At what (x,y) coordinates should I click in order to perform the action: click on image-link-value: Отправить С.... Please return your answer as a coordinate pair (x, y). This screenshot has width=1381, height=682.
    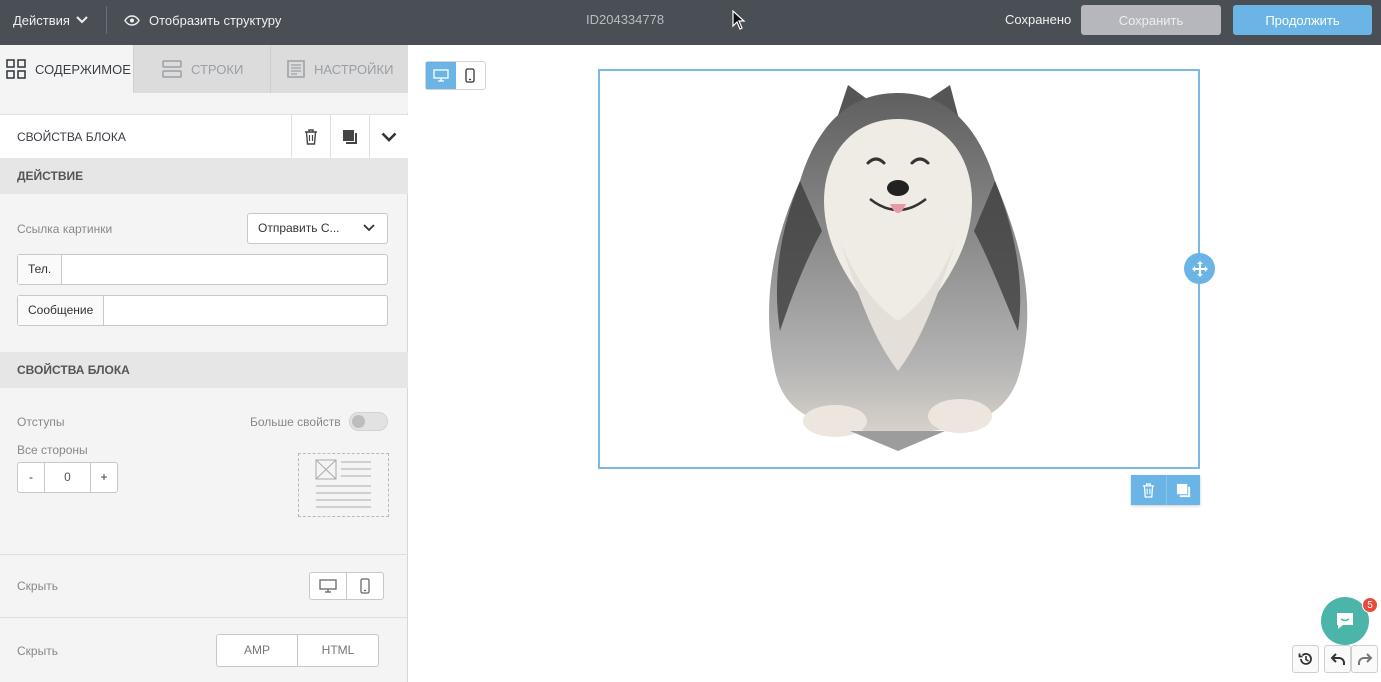
    Looking at the image, I should click on (299, 228).